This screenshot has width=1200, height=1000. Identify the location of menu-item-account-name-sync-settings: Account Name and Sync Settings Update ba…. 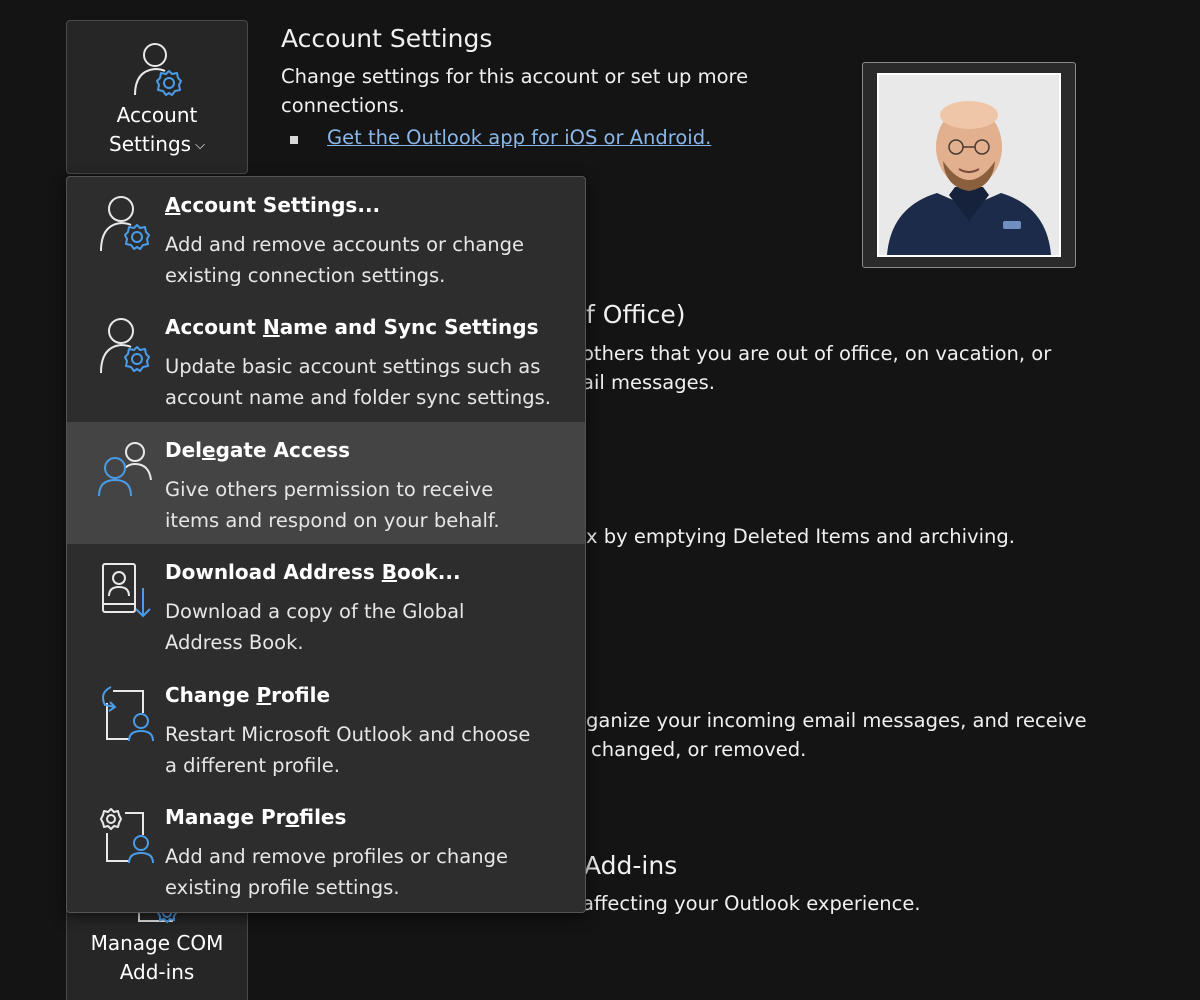
(326, 360).